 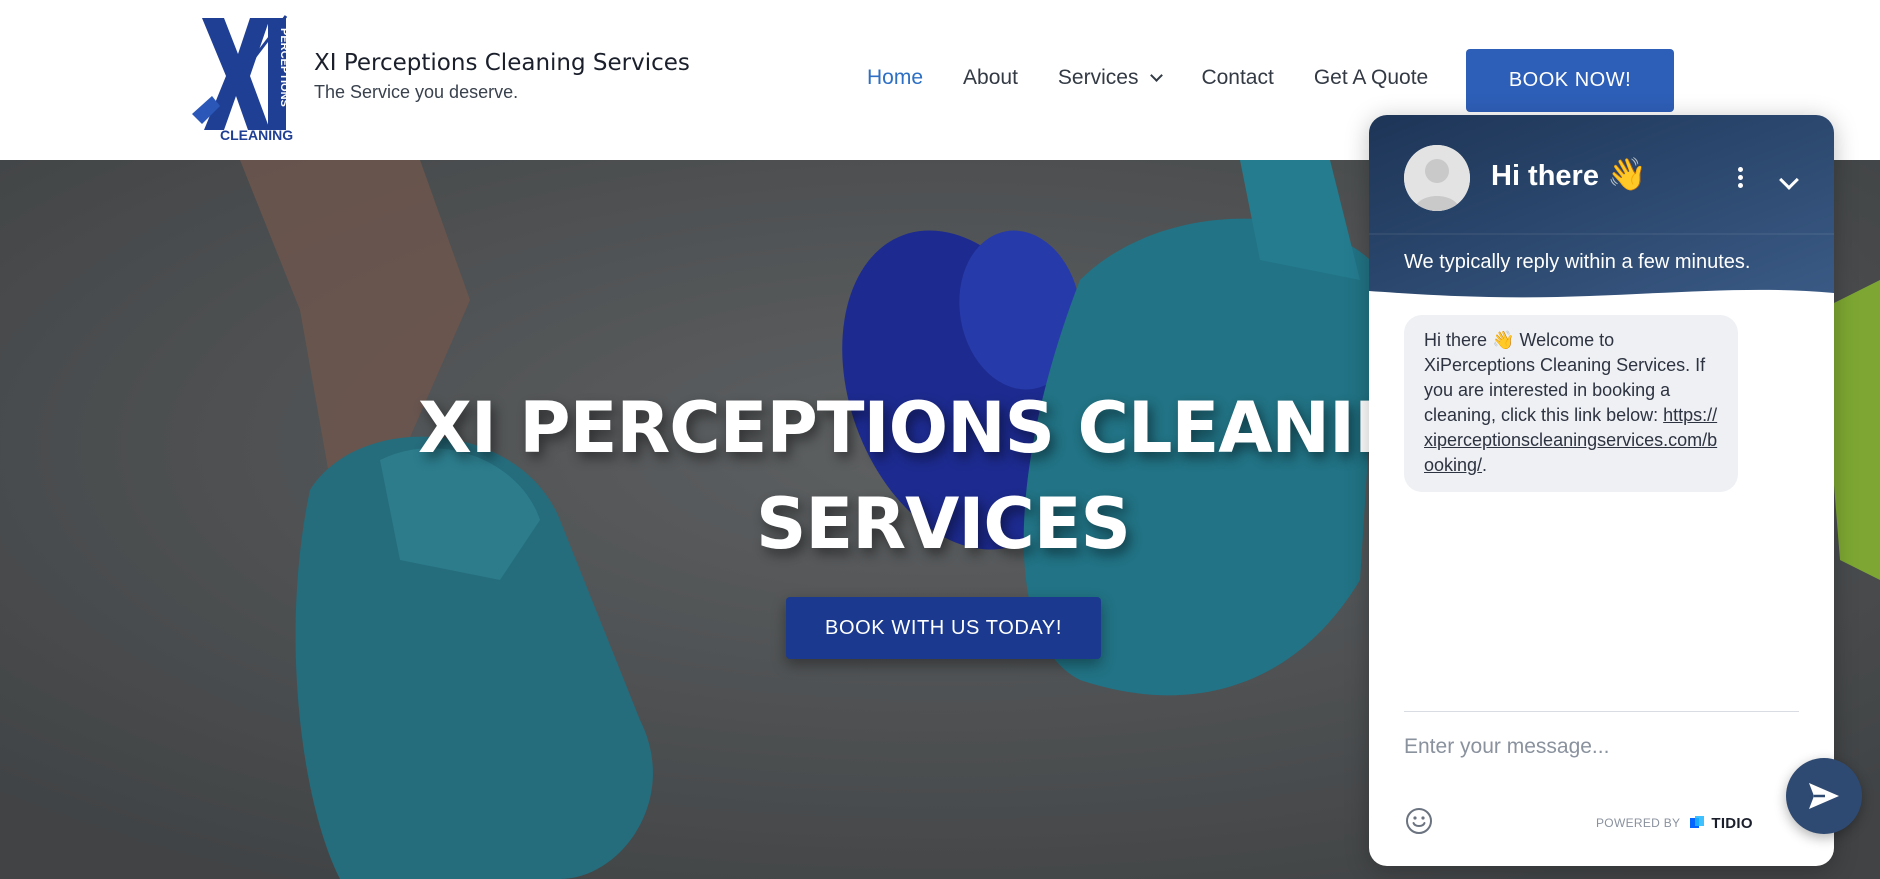 What do you see at coordinates (416, 92) in the screenshot?
I see `site-tagline: The Service you deserve.` at bounding box center [416, 92].